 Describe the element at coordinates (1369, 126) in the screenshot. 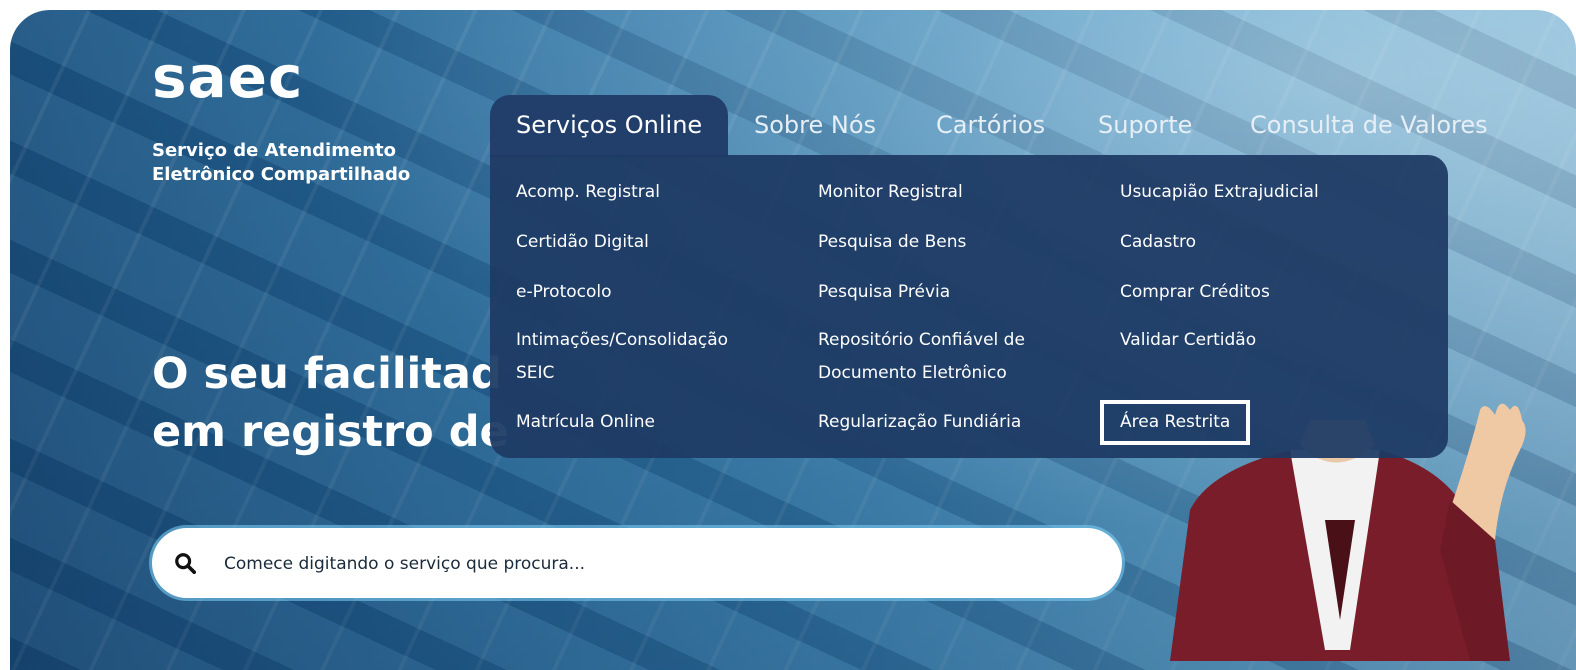

I see `nav-consulta-de-valores: Consulta de Valores` at that location.